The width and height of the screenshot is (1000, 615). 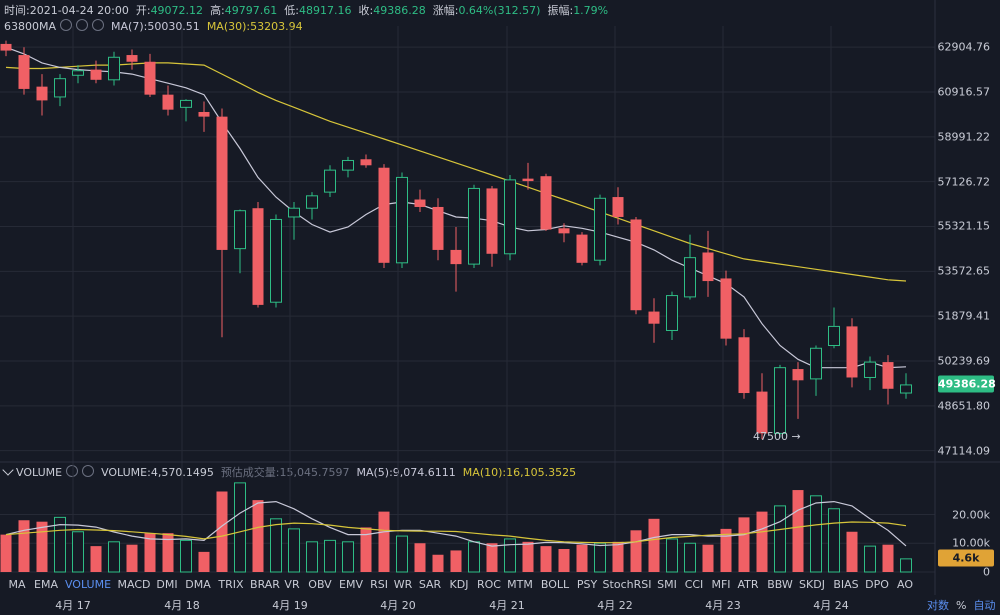 I want to click on tab-wr: WR, so click(x=403, y=584).